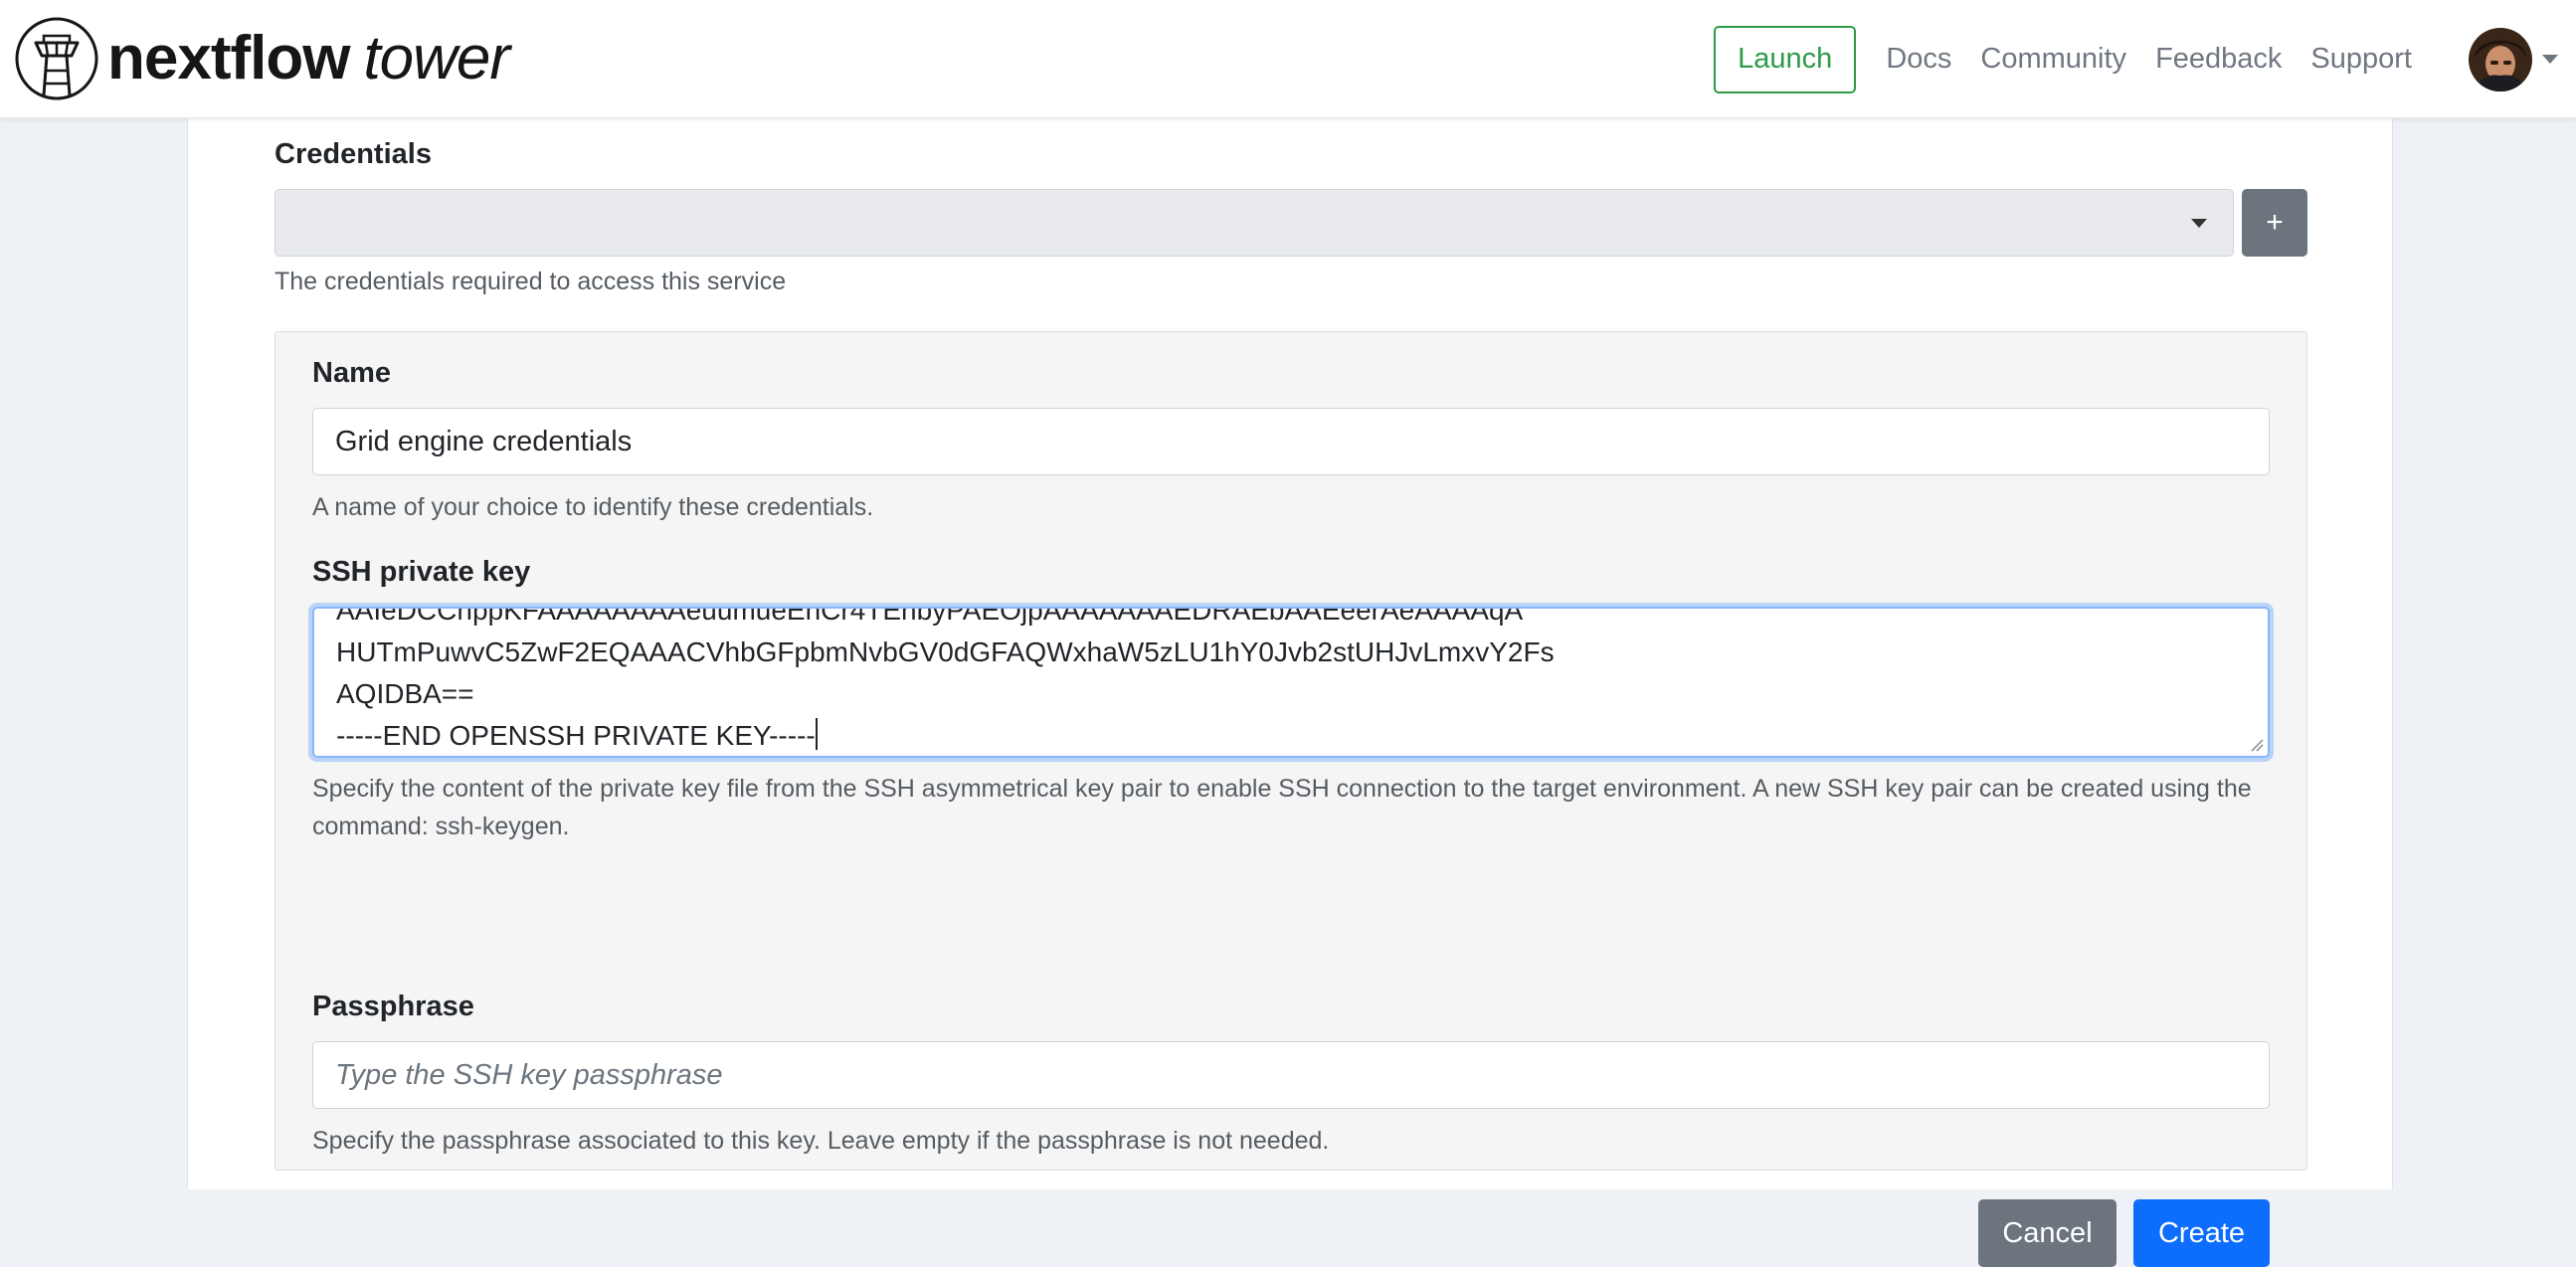 The width and height of the screenshot is (2576, 1267). I want to click on avatar-icon, so click(2500, 59).